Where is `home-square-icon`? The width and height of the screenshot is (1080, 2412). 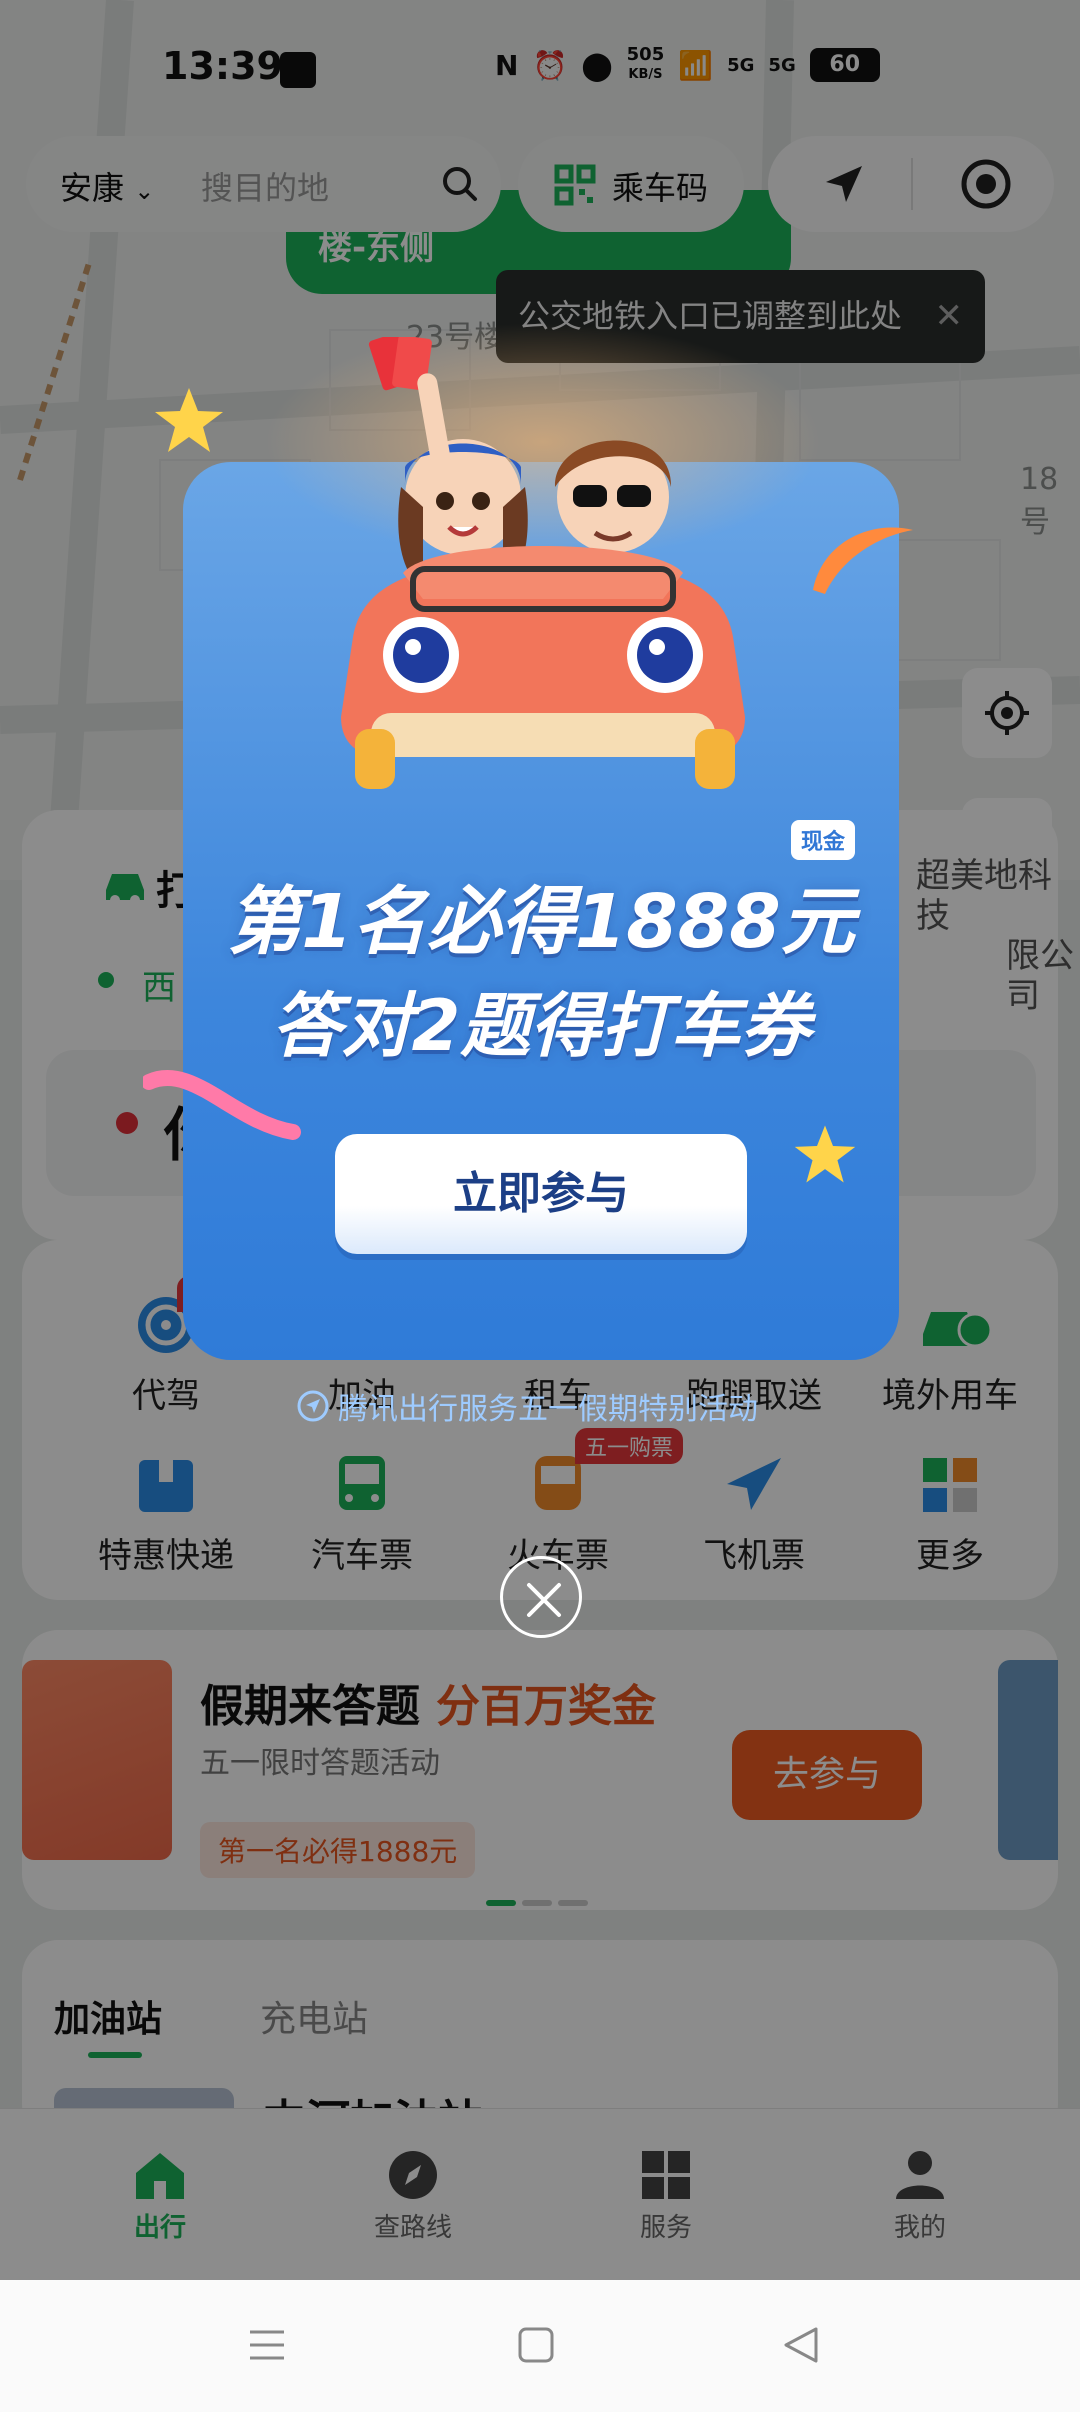
home-square-icon is located at coordinates (536, 2345).